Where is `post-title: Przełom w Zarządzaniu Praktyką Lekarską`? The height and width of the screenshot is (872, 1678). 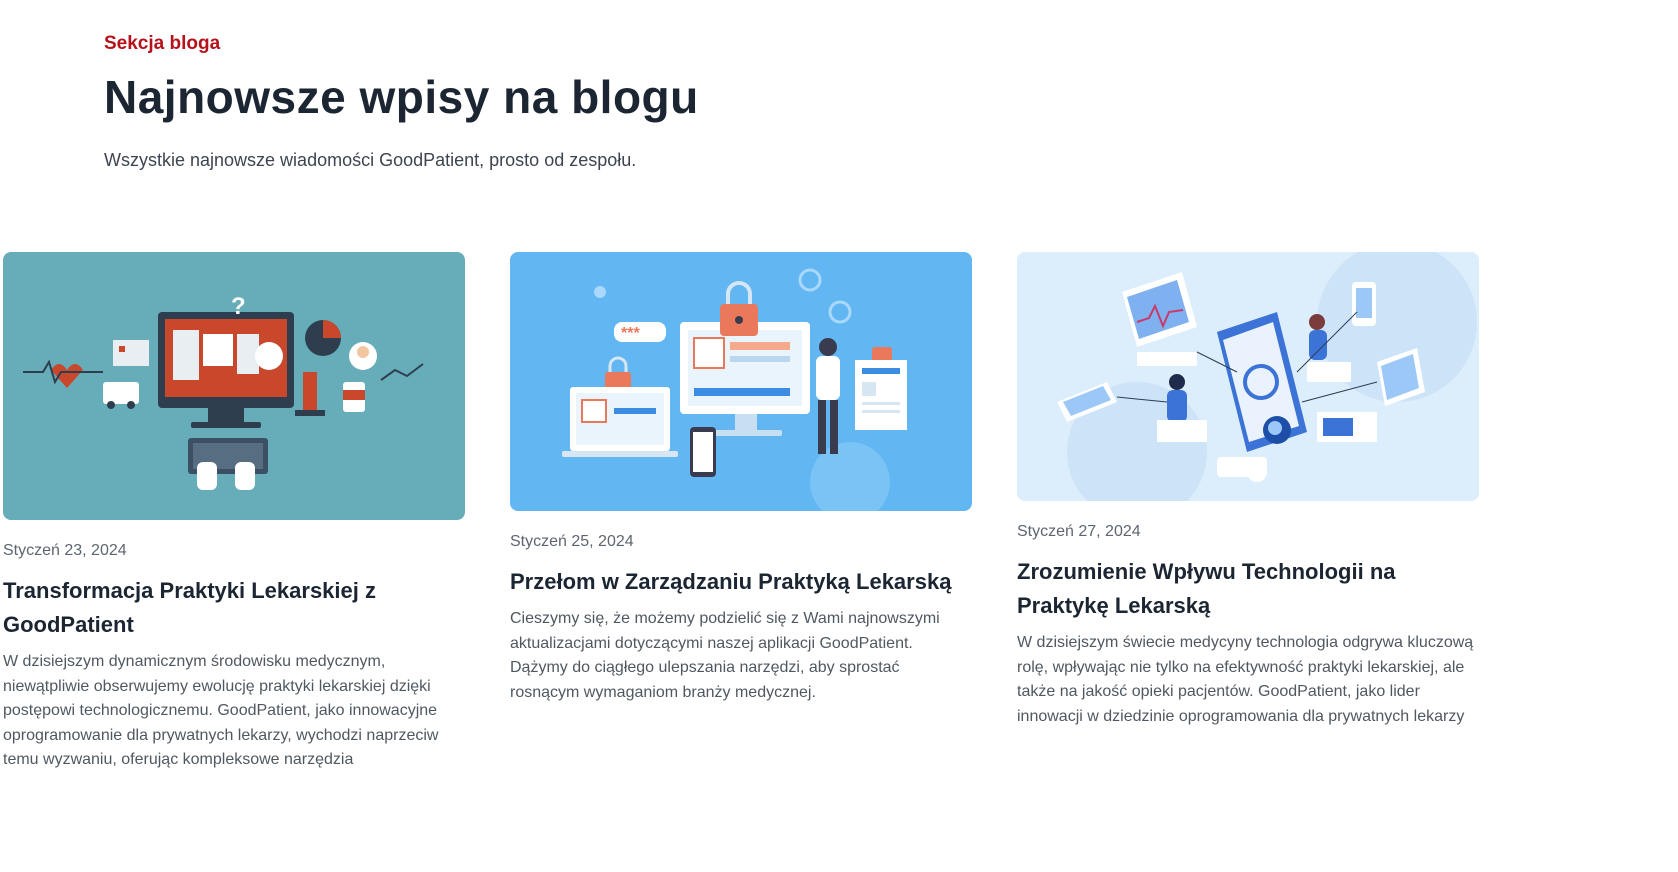
post-title: Przełom w Zarządzaniu Praktyką Lekarską is located at coordinates (741, 582).